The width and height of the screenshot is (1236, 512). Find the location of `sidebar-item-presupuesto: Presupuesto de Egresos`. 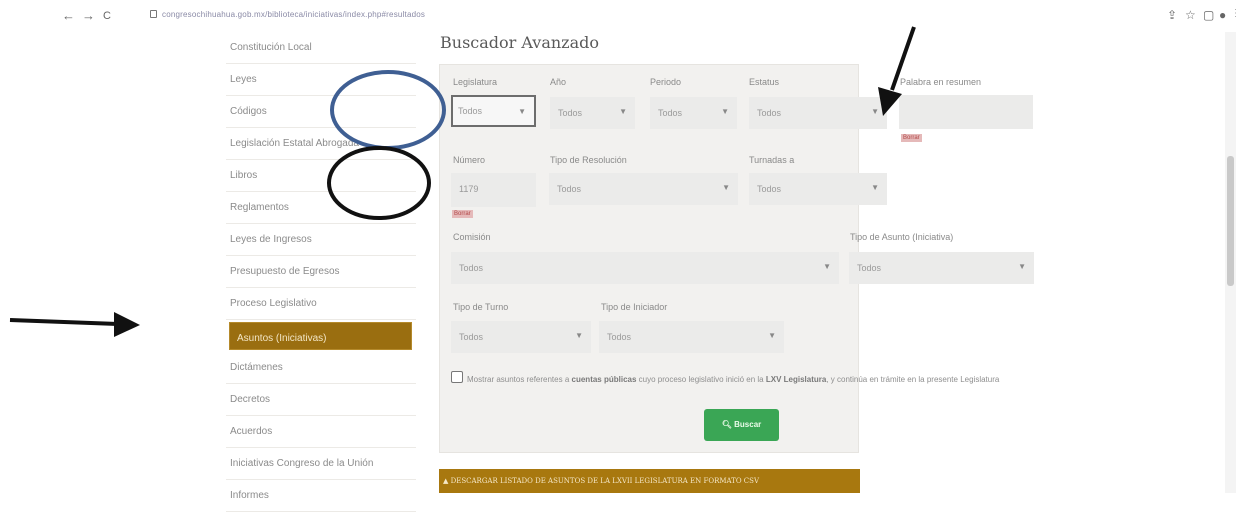

sidebar-item-presupuesto: Presupuesto de Egresos is located at coordinates (321, 272).